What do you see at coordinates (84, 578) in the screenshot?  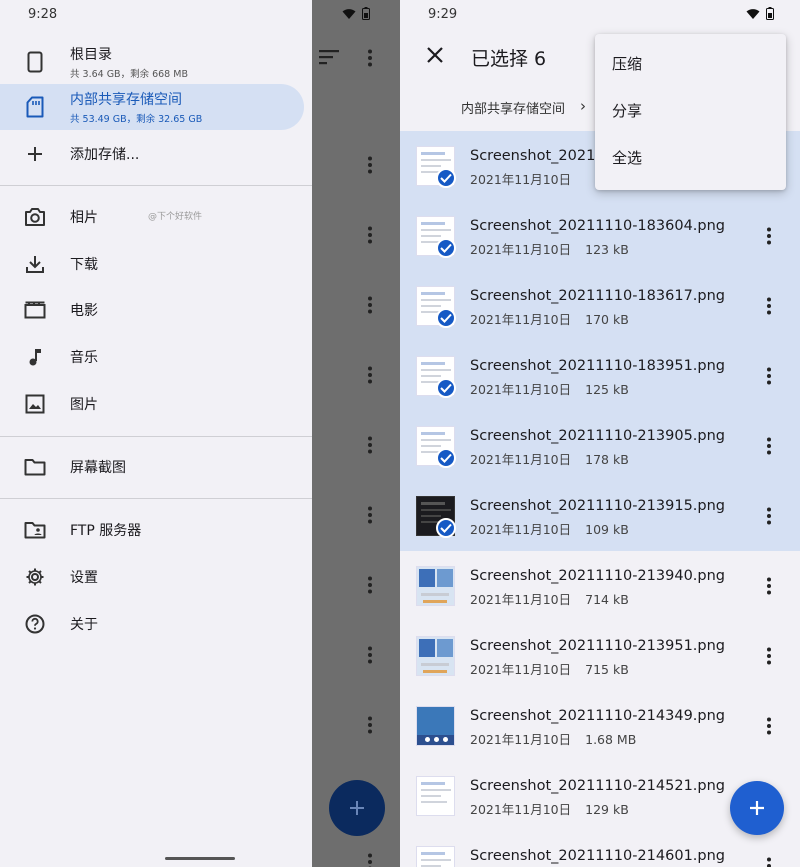 I see `drawer-item-title: 设置` at bounding box center [84, 578].